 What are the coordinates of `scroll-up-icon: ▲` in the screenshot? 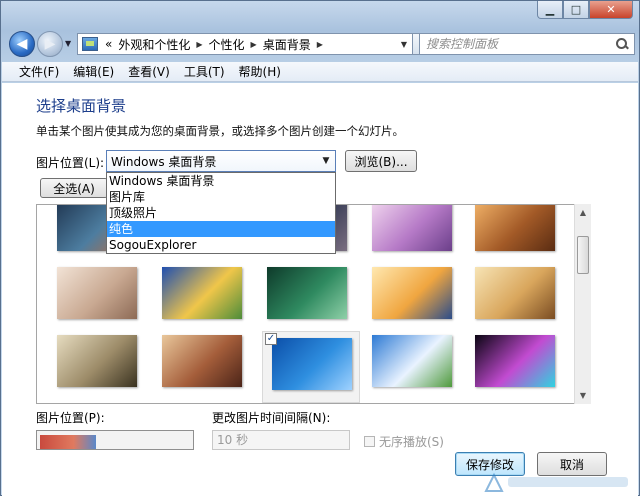 It's located at (583, 212).